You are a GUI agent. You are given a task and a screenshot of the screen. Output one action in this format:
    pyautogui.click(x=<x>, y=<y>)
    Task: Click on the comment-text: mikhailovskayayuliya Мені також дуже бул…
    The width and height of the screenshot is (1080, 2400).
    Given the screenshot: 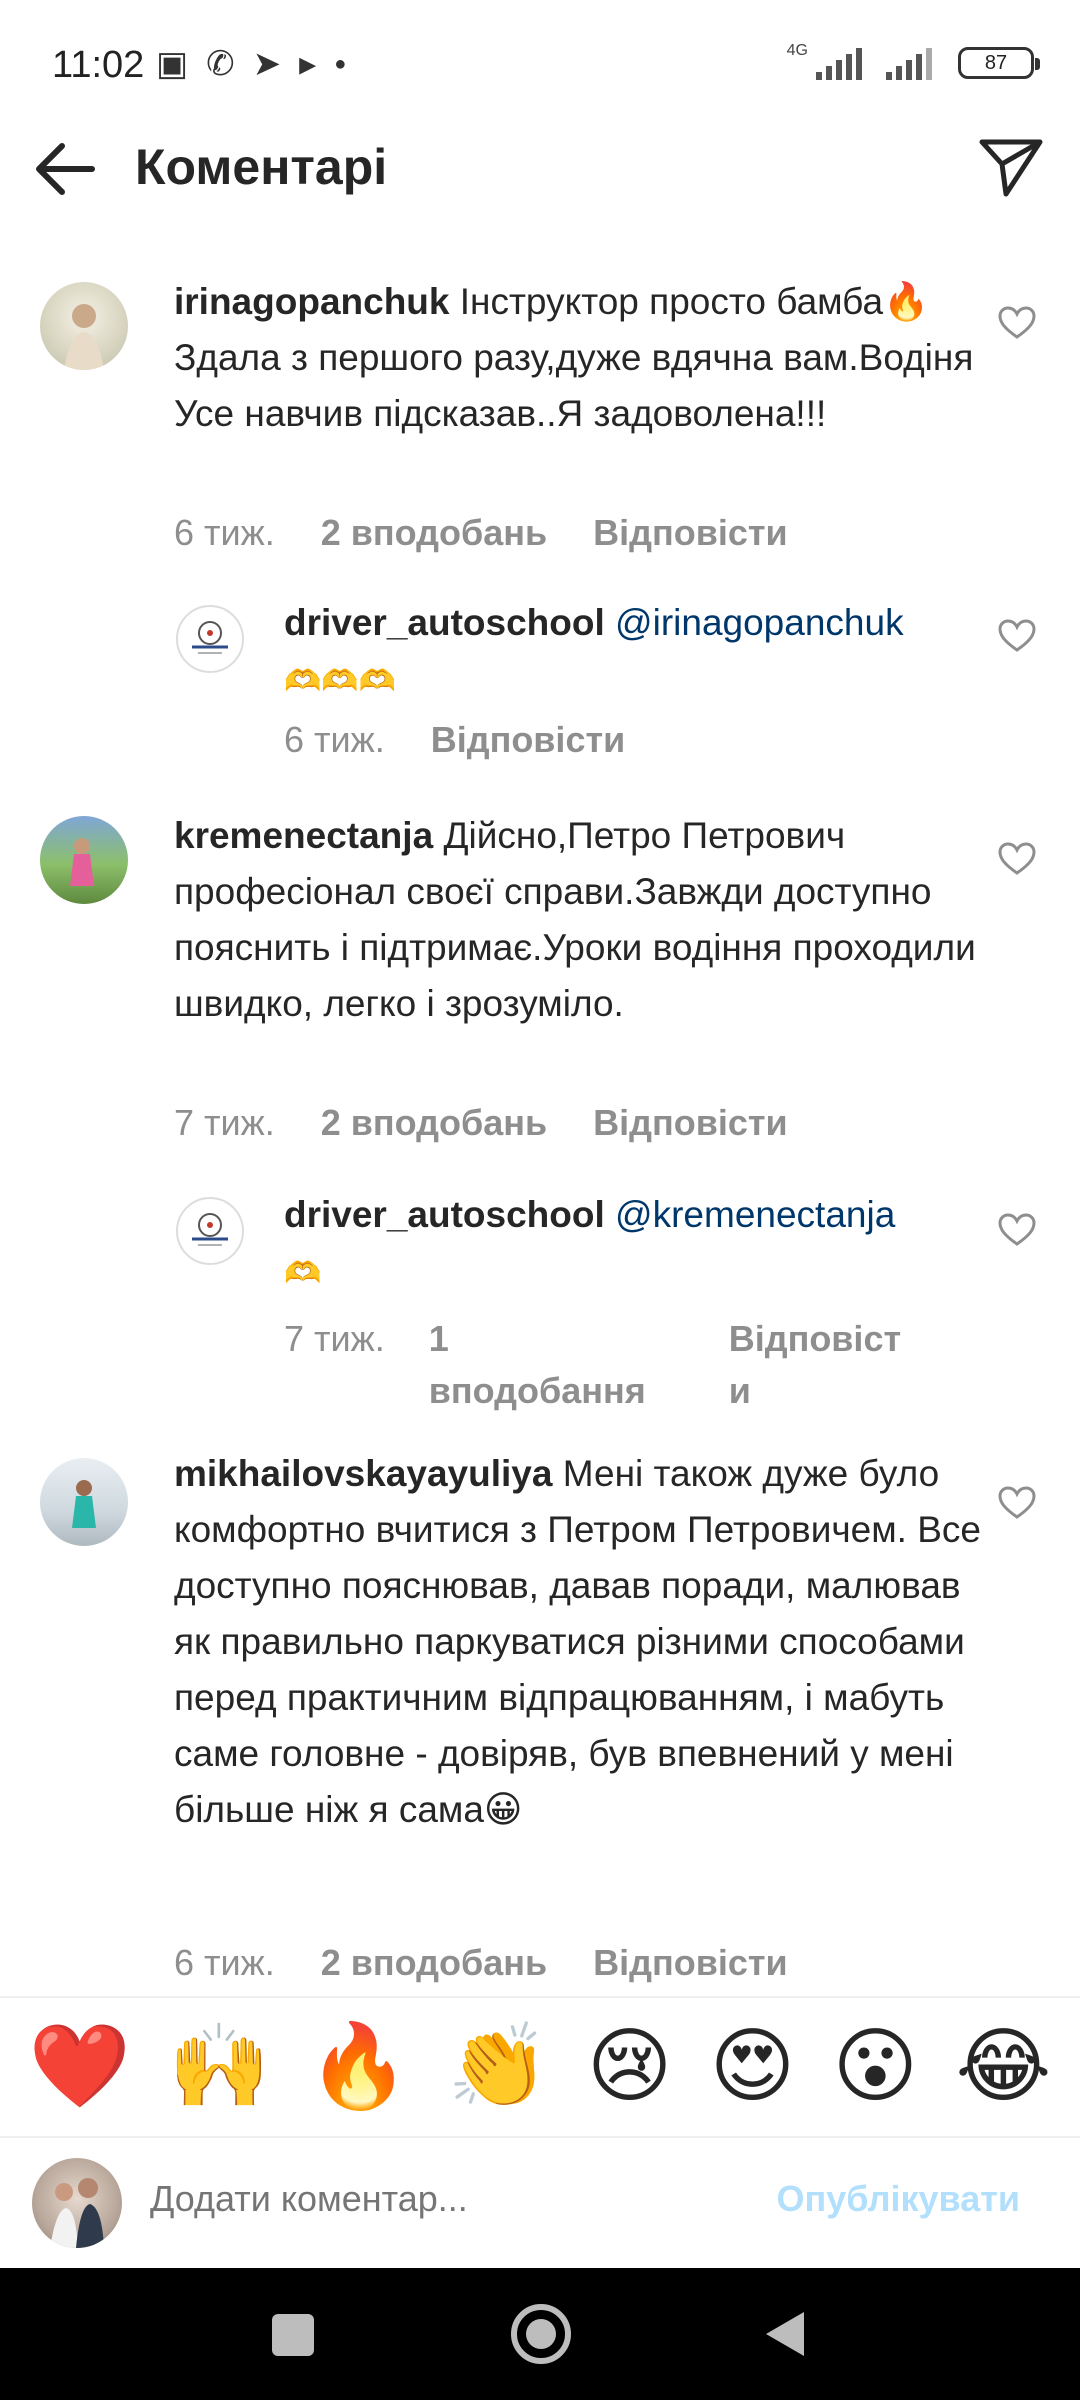 What is the action you would take?
    pyautogui.click(x=584, y=1642)
    